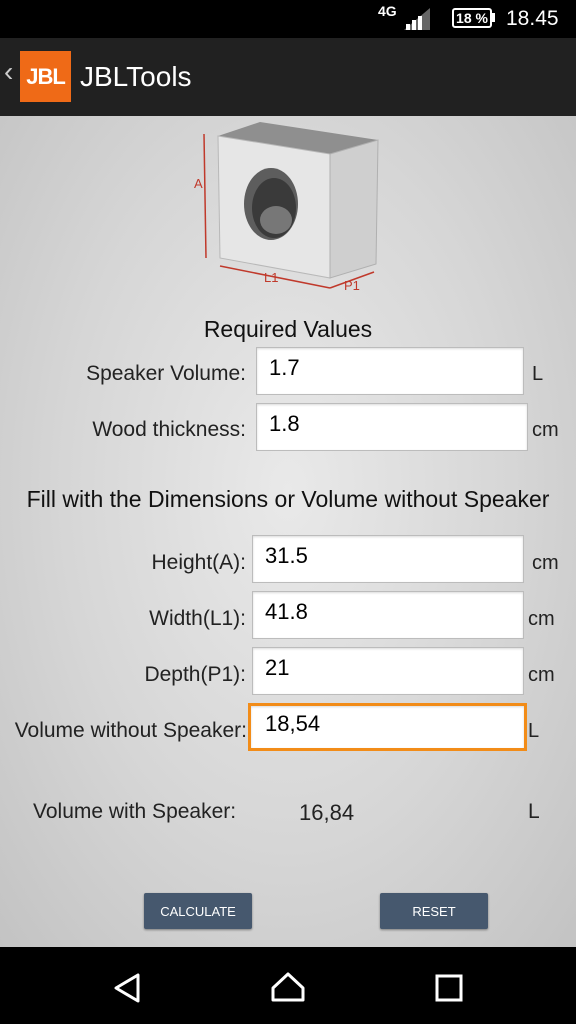 This screenshot has width=576, height=1024. I want to click on logo-text: JBL, so click(46, 76).